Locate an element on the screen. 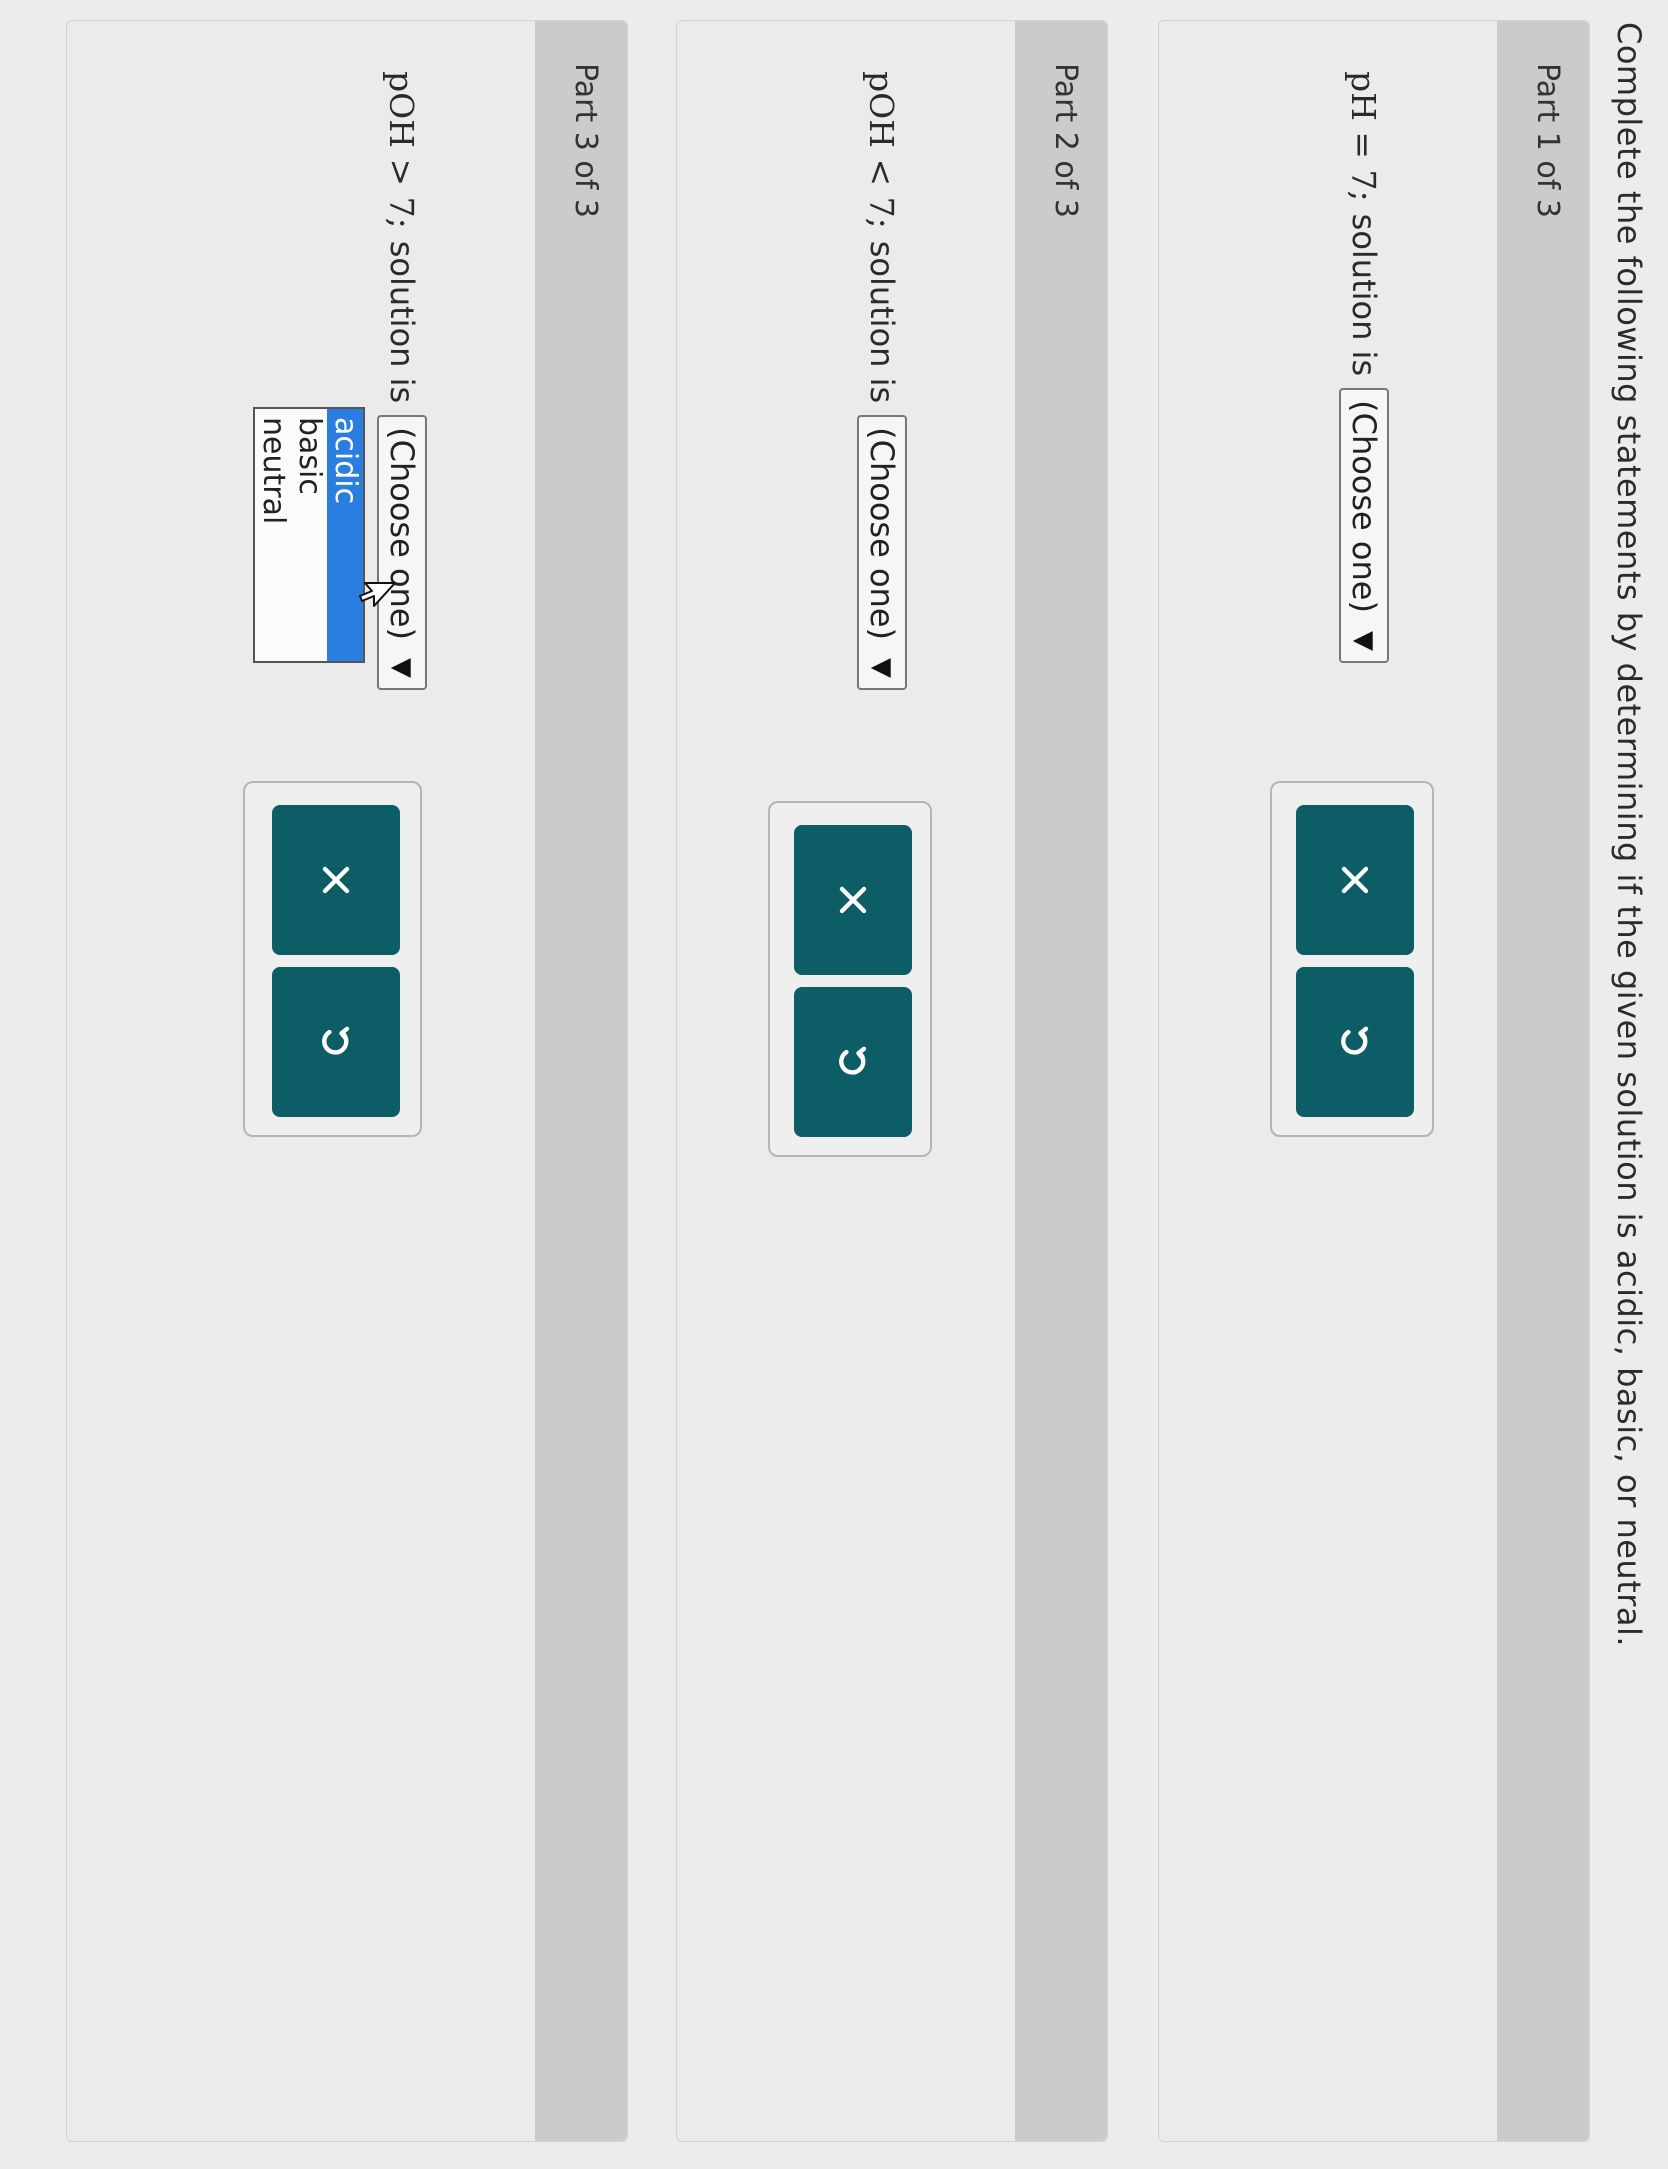 Image resolution: width=1668 pixels, height=2169 pixels. part-1-statement: pH = 7; solution is (Choose one) ▼ is located at coordinates (1364, 367).